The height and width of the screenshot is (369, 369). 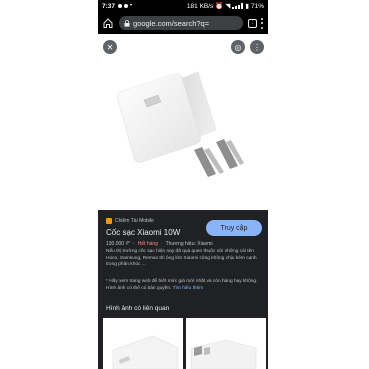 I want to click on network-speed: 181 KB/s, so click(x=200, y=6).